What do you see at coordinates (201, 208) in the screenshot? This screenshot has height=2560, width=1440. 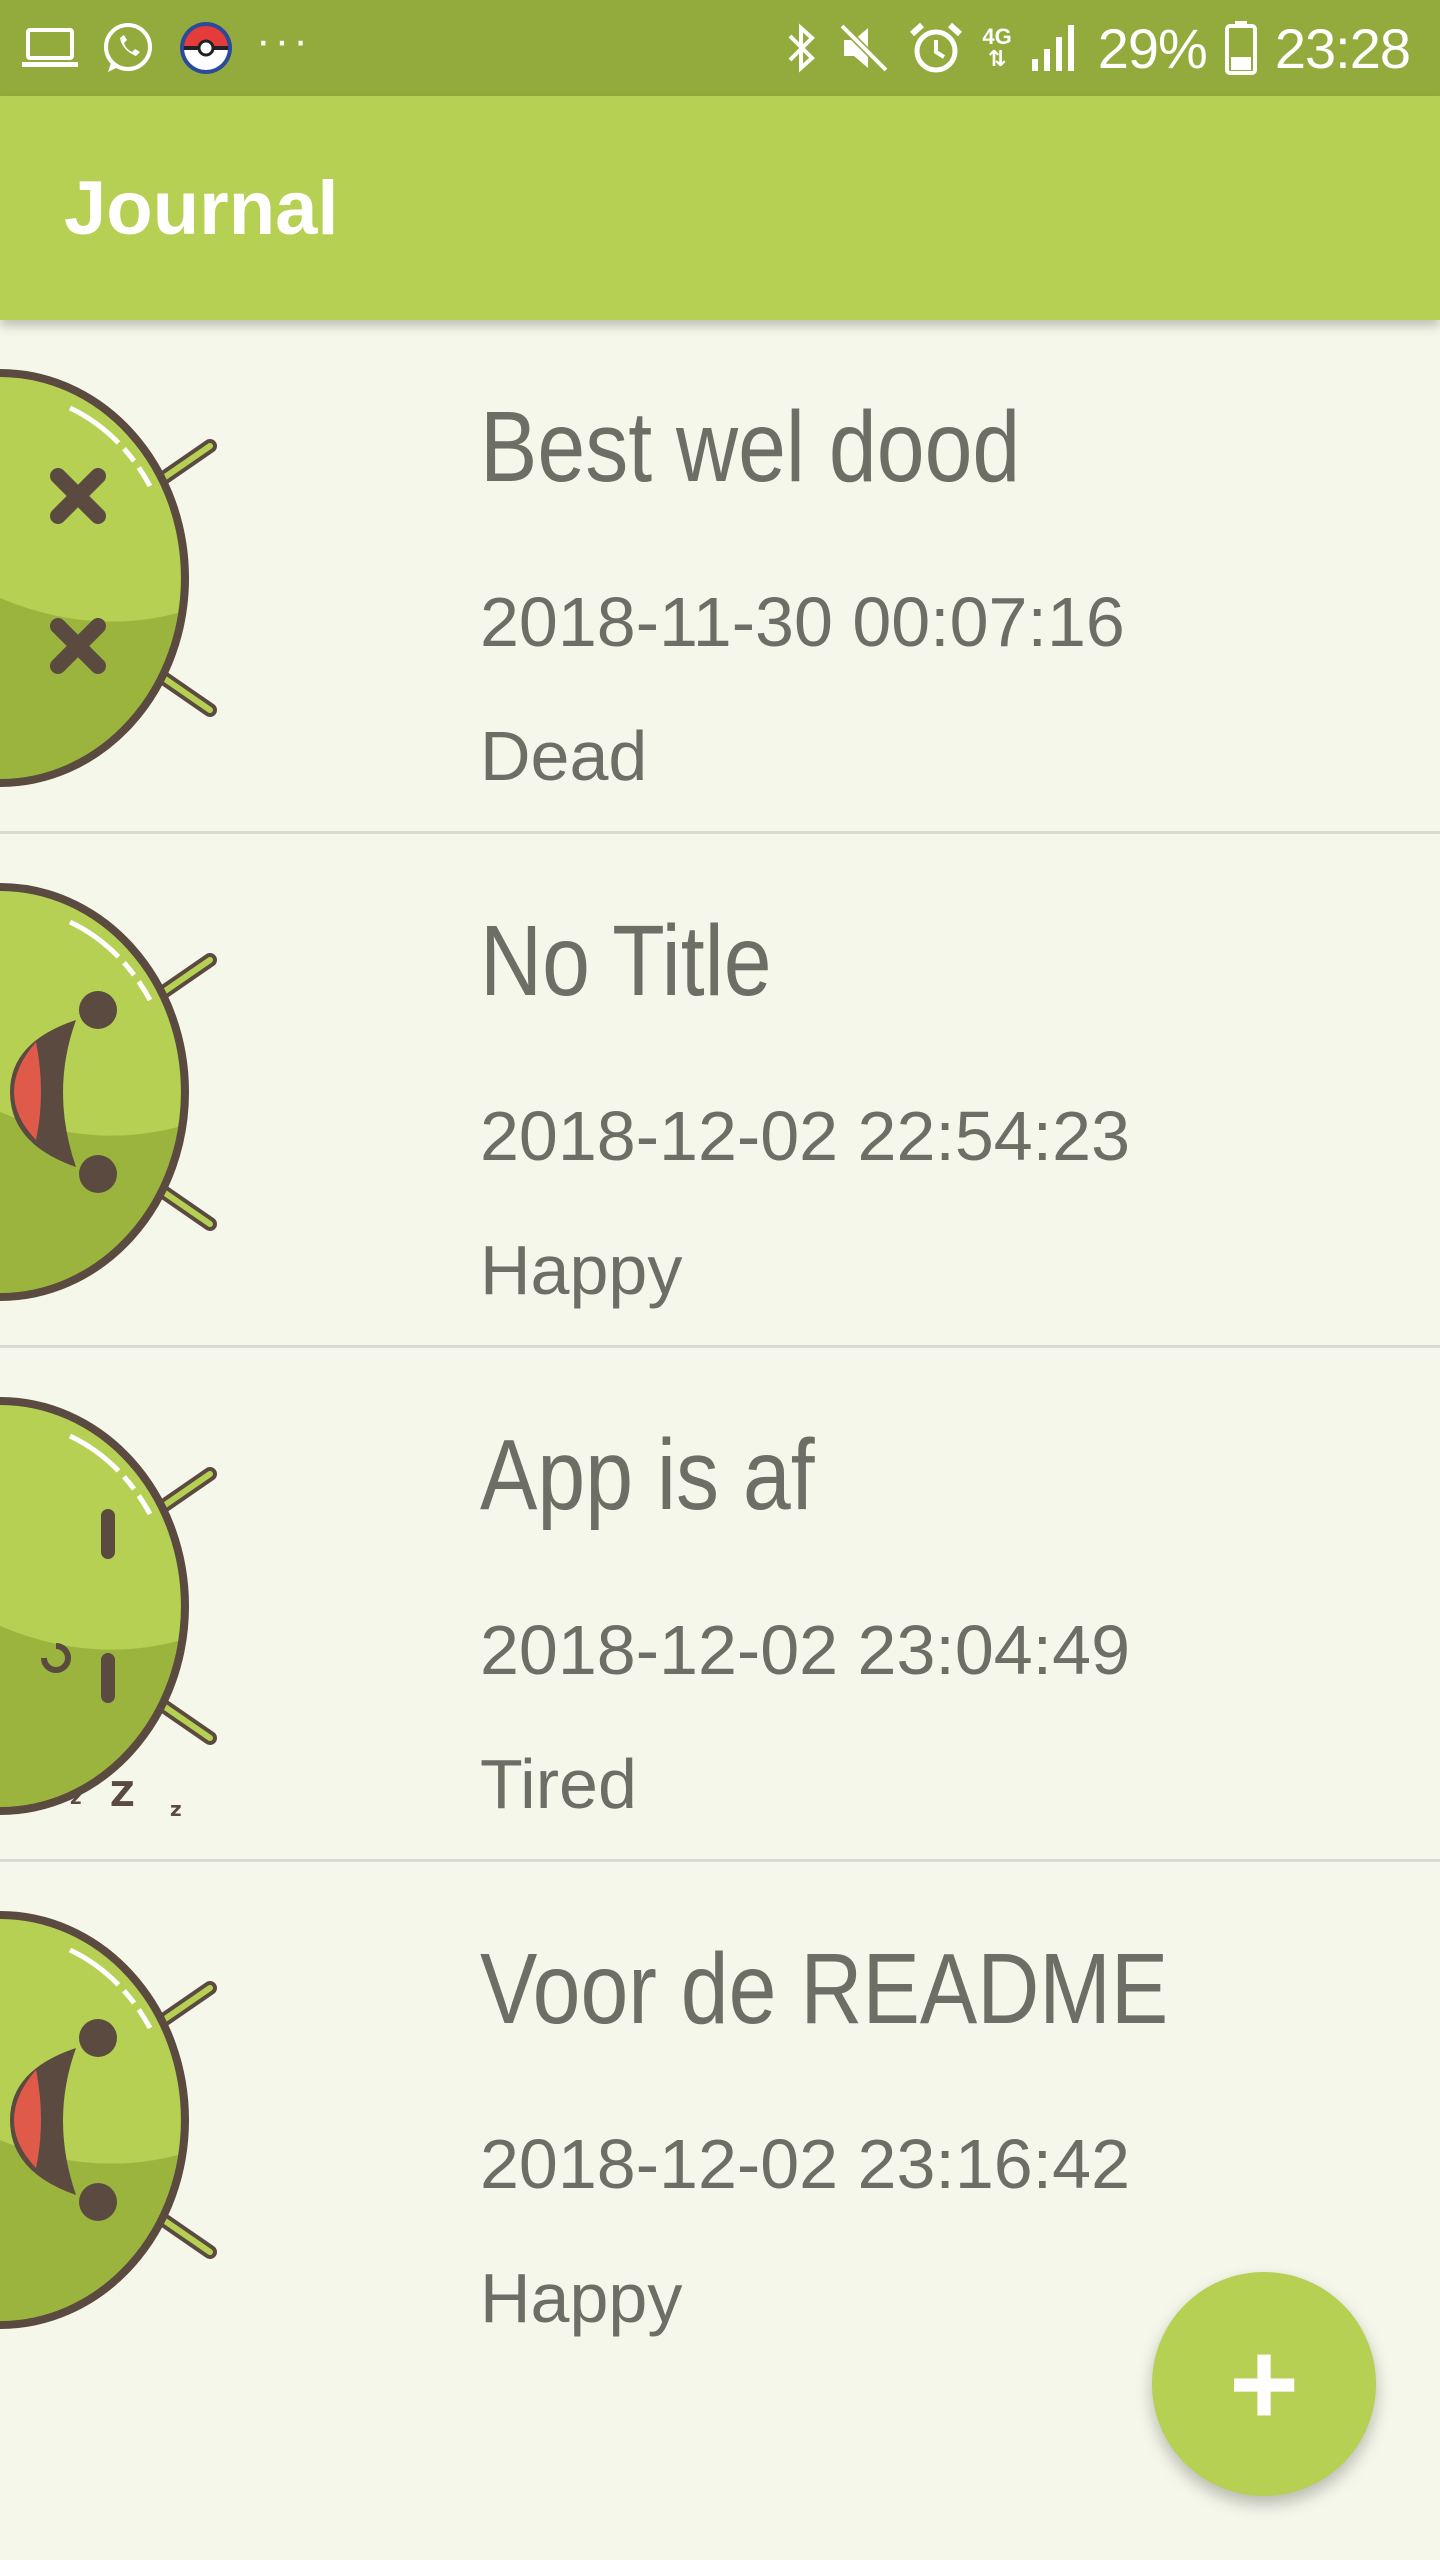 I see `app-title: Journal` at bounding box center [201, 208].